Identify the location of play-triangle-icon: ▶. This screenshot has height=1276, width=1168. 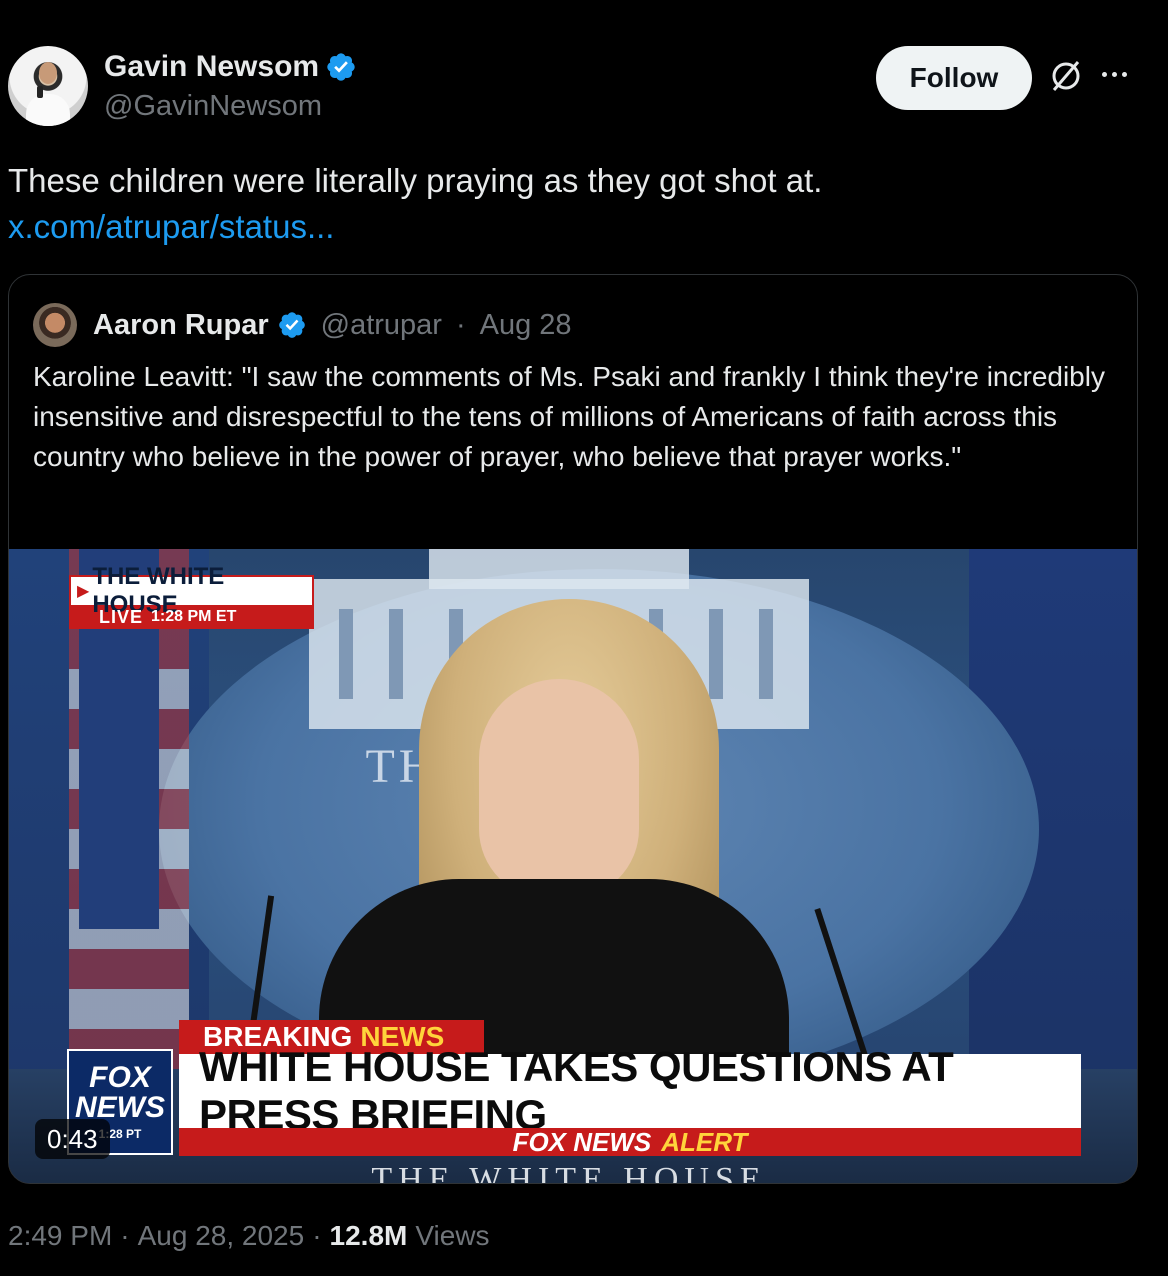
(83, 591).